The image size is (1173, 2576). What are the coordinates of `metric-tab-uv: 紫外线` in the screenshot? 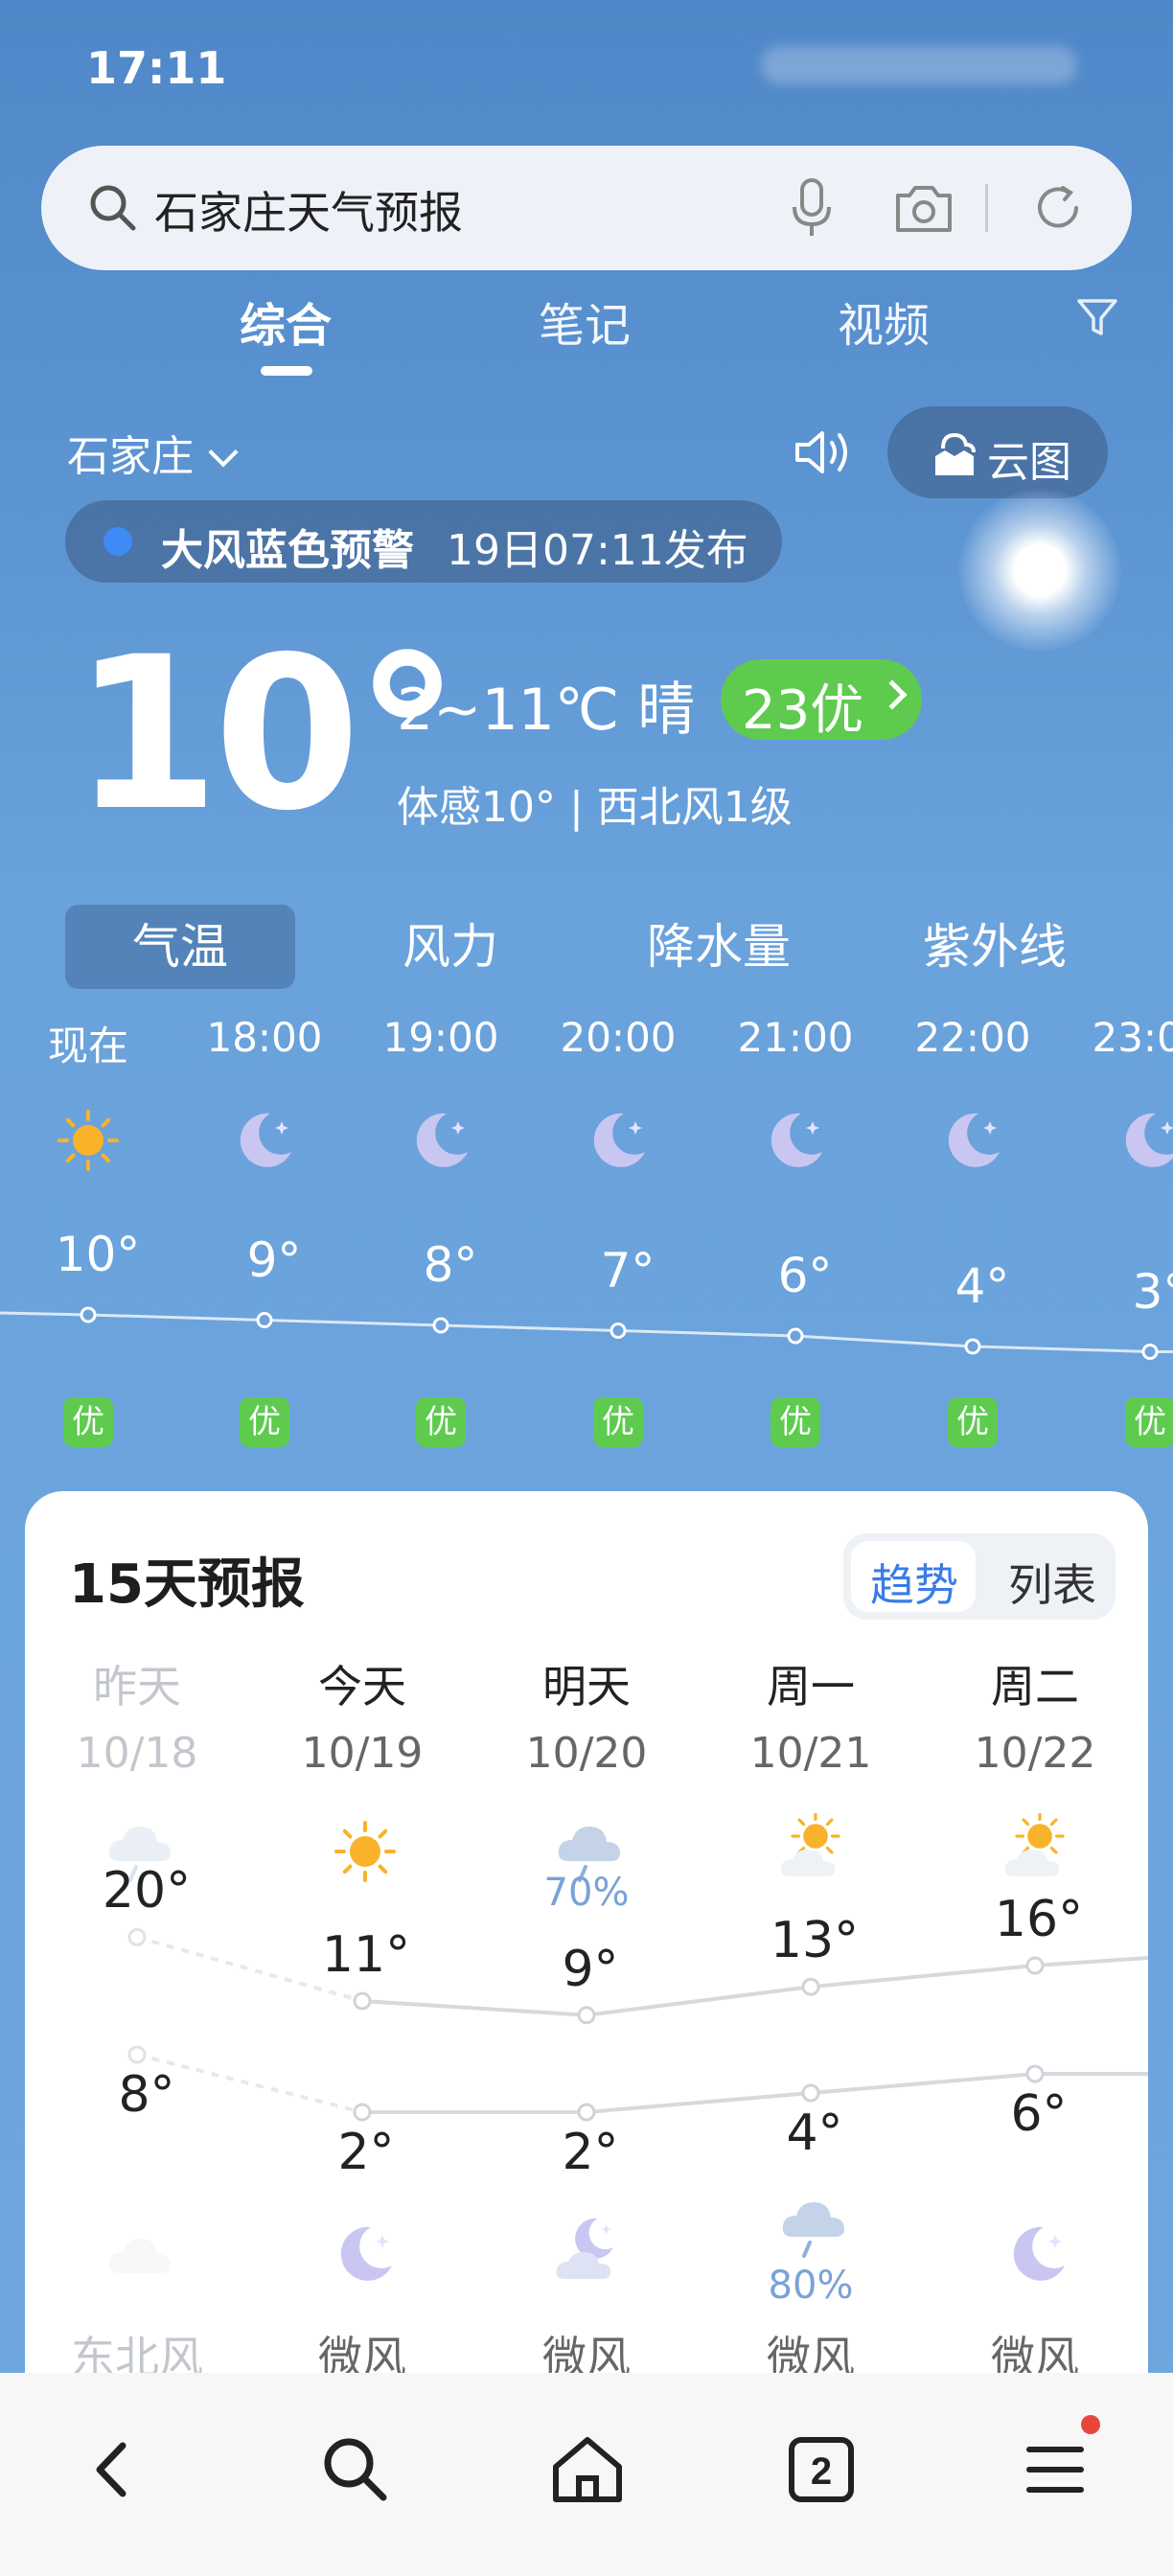 It's located at (994, 947).